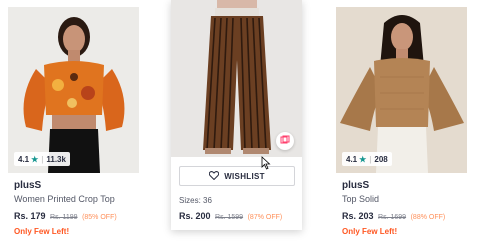 This screenshot has width=500, height=244. Describe the element at coordinates (42, 159) in the screenshot. I see `rating-badge: 4.1 ★ | 11.3k` at that location.